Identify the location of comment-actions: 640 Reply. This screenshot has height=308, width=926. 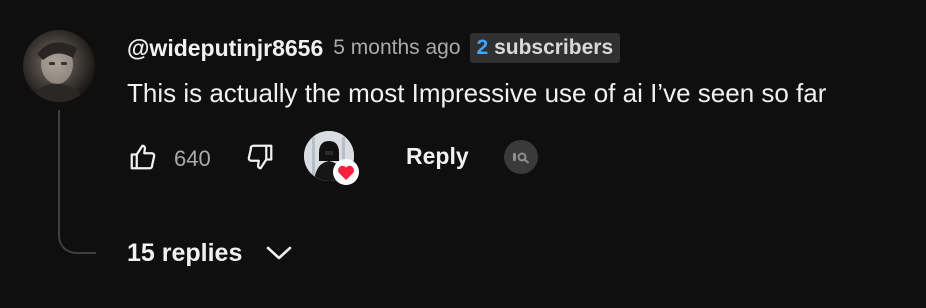
(407, 158).